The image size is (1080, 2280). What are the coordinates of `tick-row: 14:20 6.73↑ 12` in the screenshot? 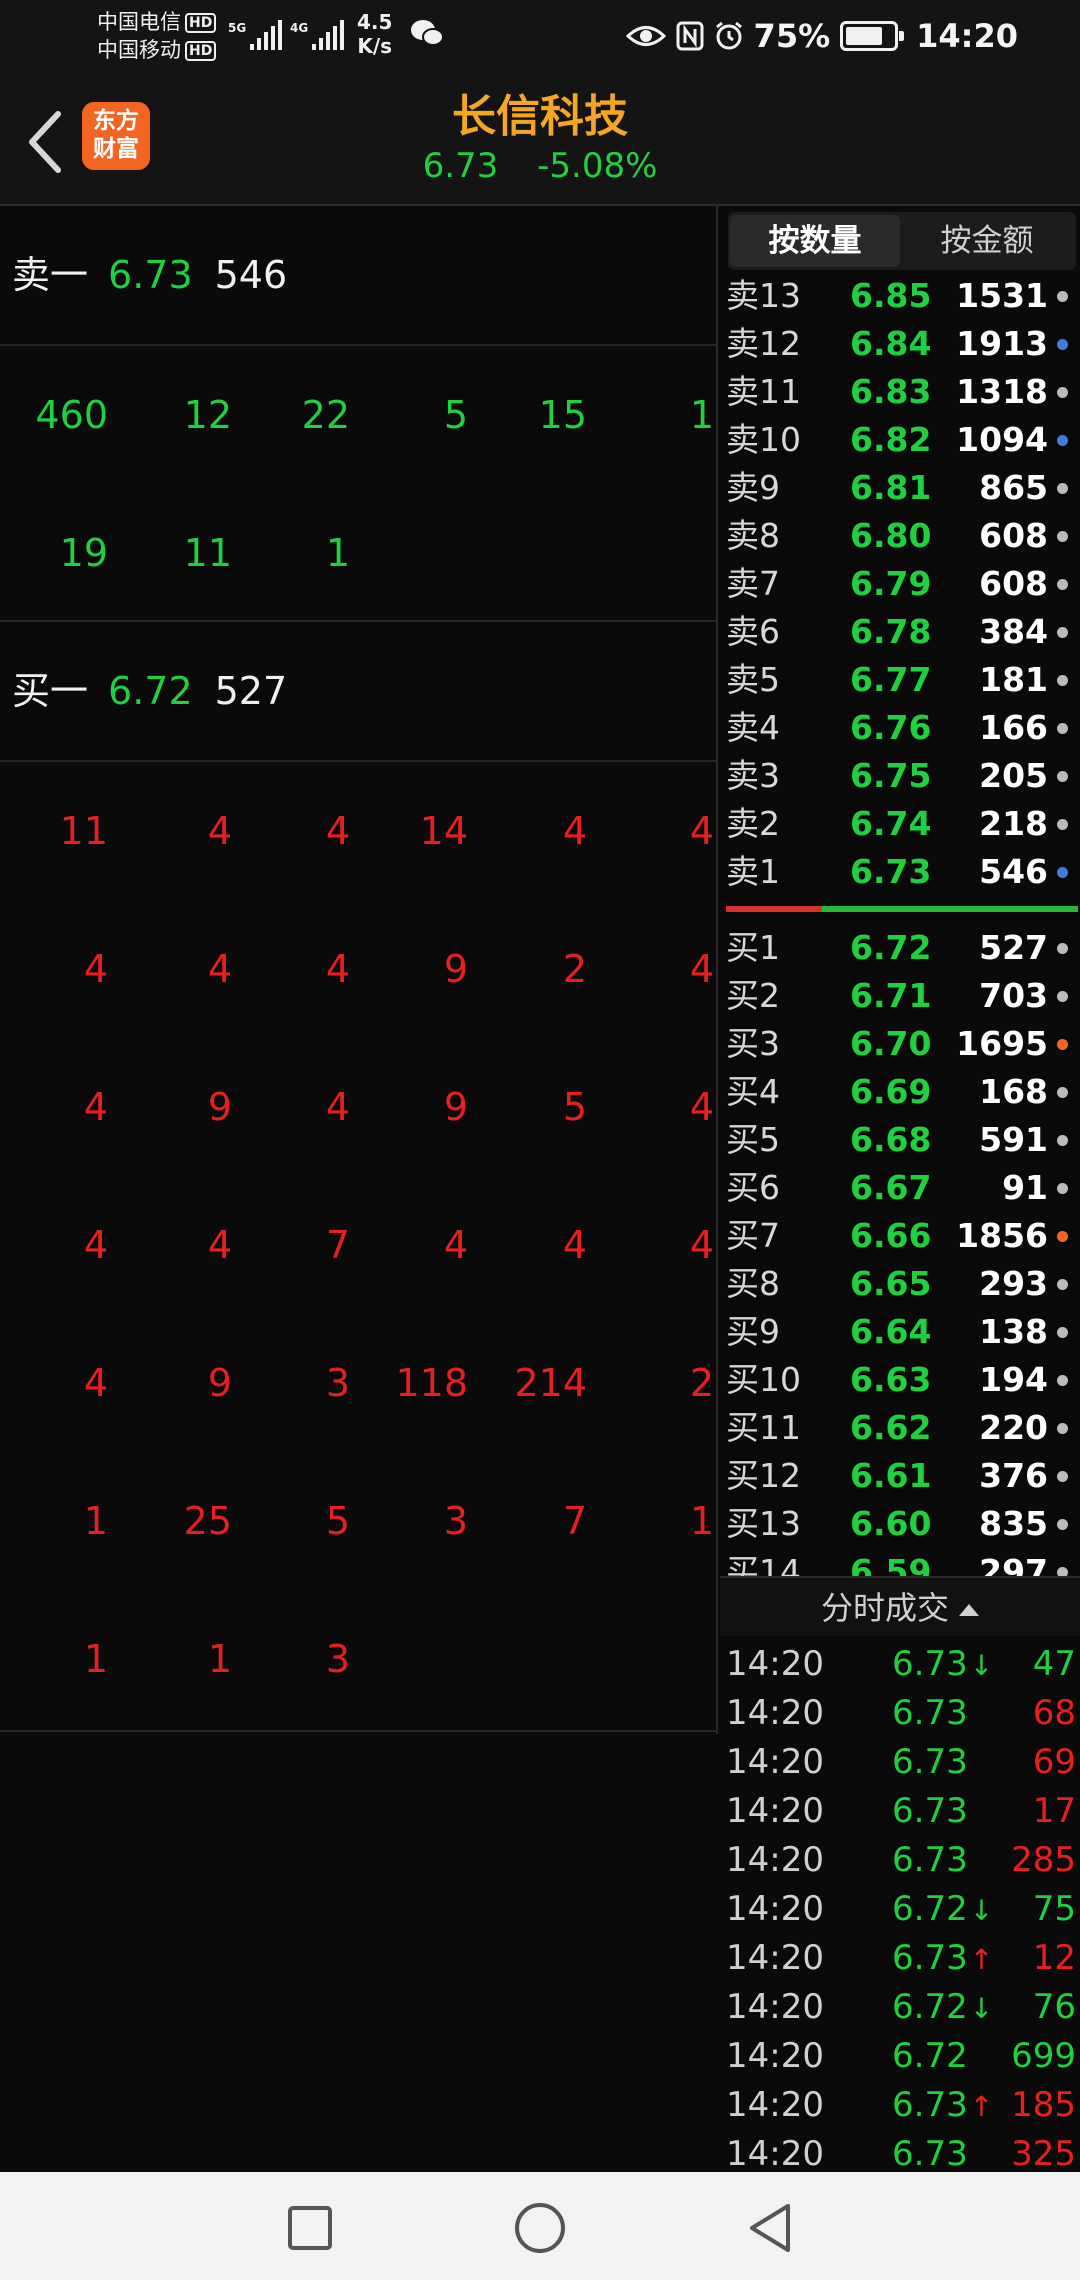 It's located at (900, 1958).